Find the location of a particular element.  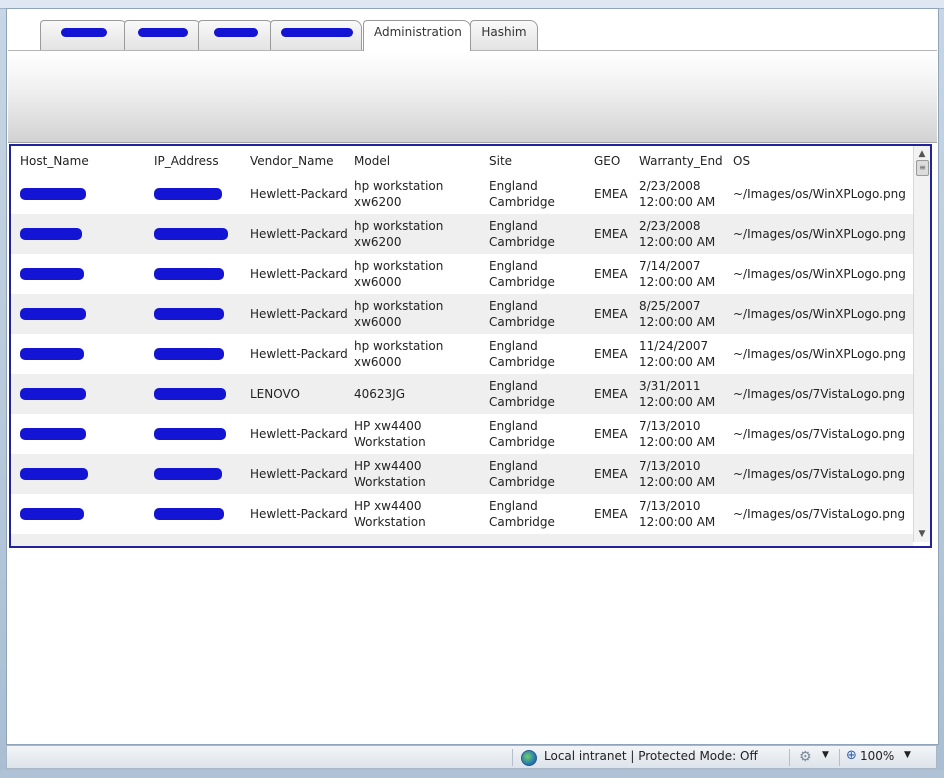

os-cell: ~/Images/os/WinXPLogo.png is located at coordinates (820, 194).